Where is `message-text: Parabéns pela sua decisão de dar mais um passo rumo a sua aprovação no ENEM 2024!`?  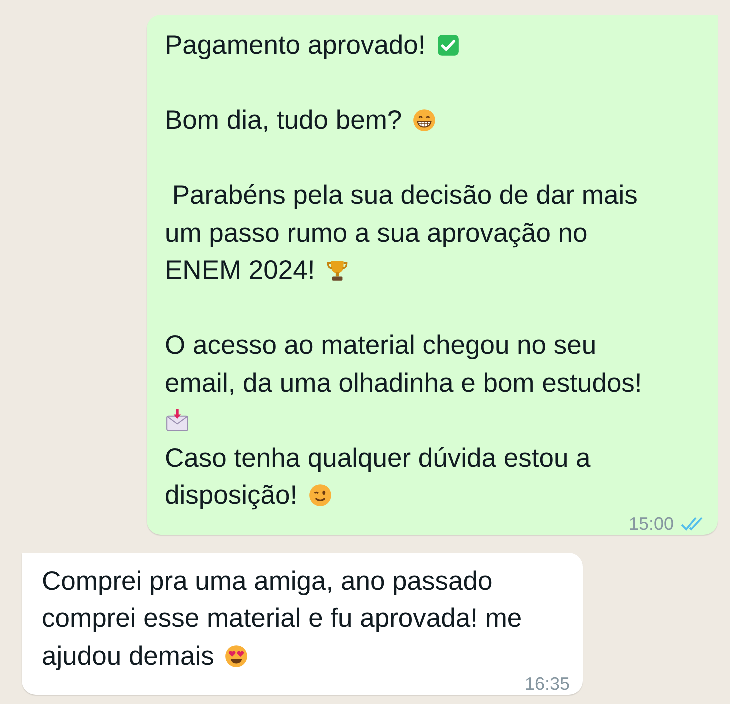 message-text: Parabéns pela sua decisão de dar mais um passo rumo a sua aprovação no ENEM 2024! is located at coordinates (402, 233).